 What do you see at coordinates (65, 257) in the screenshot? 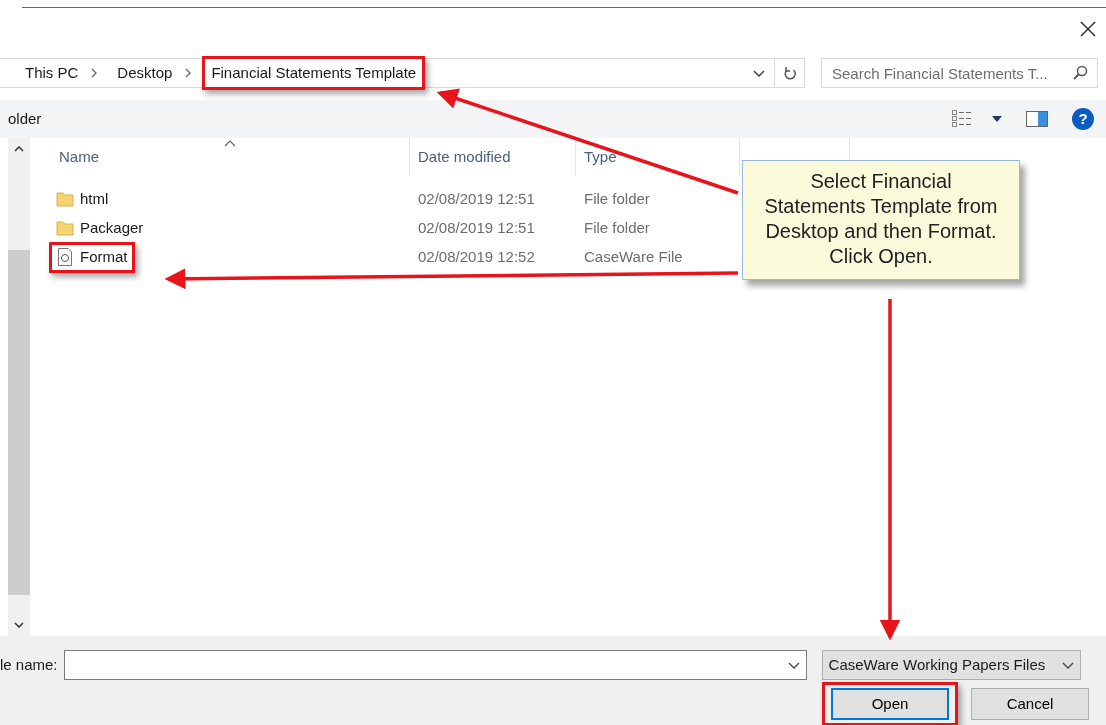
I see `document-icon` at bounding box center [65, 257].